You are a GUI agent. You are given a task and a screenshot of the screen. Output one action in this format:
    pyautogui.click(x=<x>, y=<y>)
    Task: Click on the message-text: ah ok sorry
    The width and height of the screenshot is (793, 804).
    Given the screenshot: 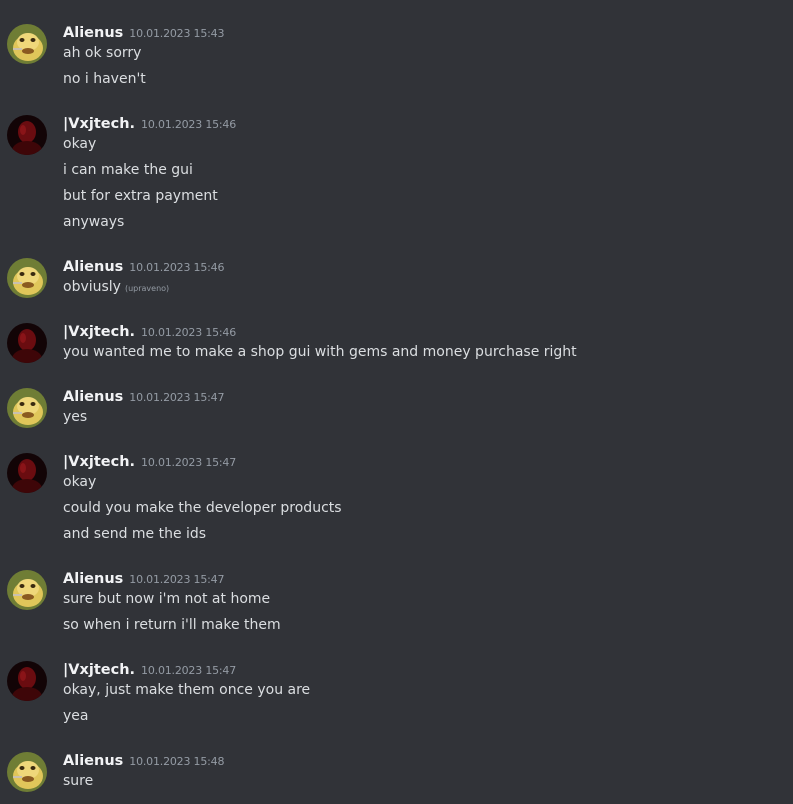 What is the action you would take?
    pyautogui.click(x=102, y=53)
    